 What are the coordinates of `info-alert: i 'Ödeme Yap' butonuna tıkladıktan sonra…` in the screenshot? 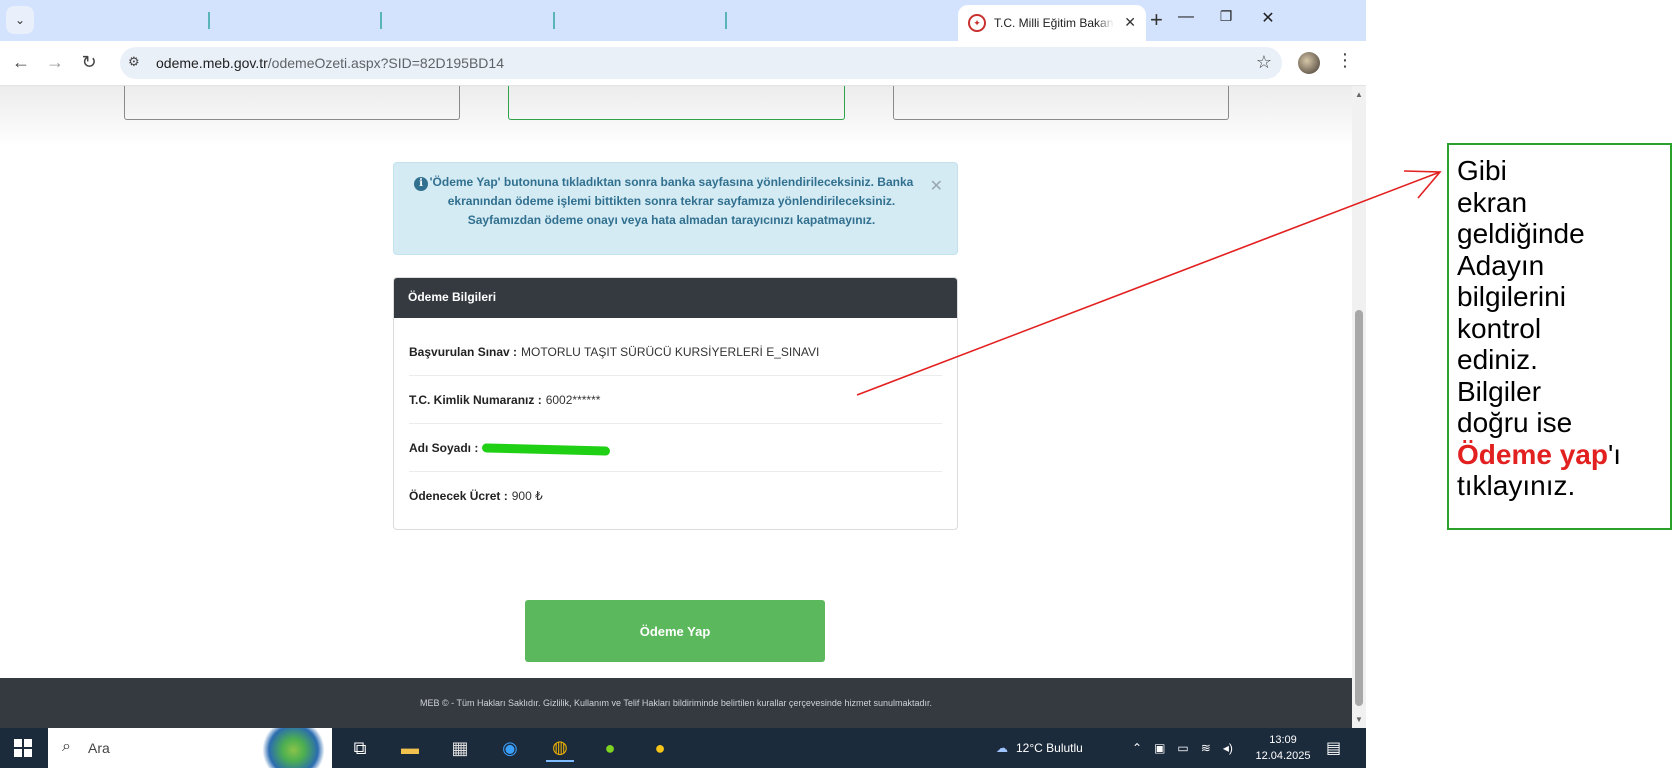 It's located at (675, 208).